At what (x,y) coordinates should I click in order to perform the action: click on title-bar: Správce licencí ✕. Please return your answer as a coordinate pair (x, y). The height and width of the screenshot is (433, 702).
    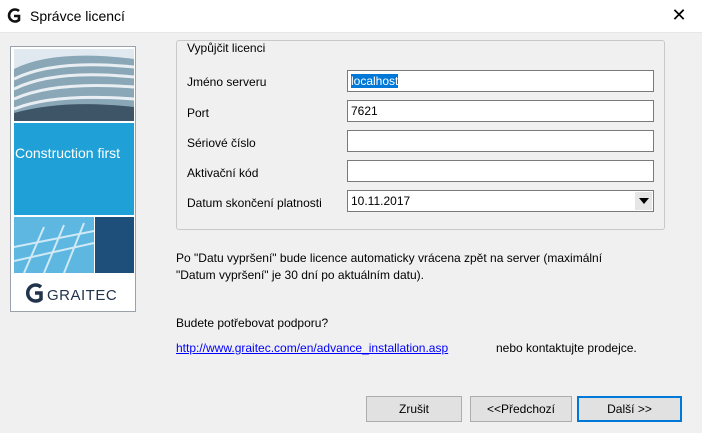
    Looking at the image, I should click on (351, 16).